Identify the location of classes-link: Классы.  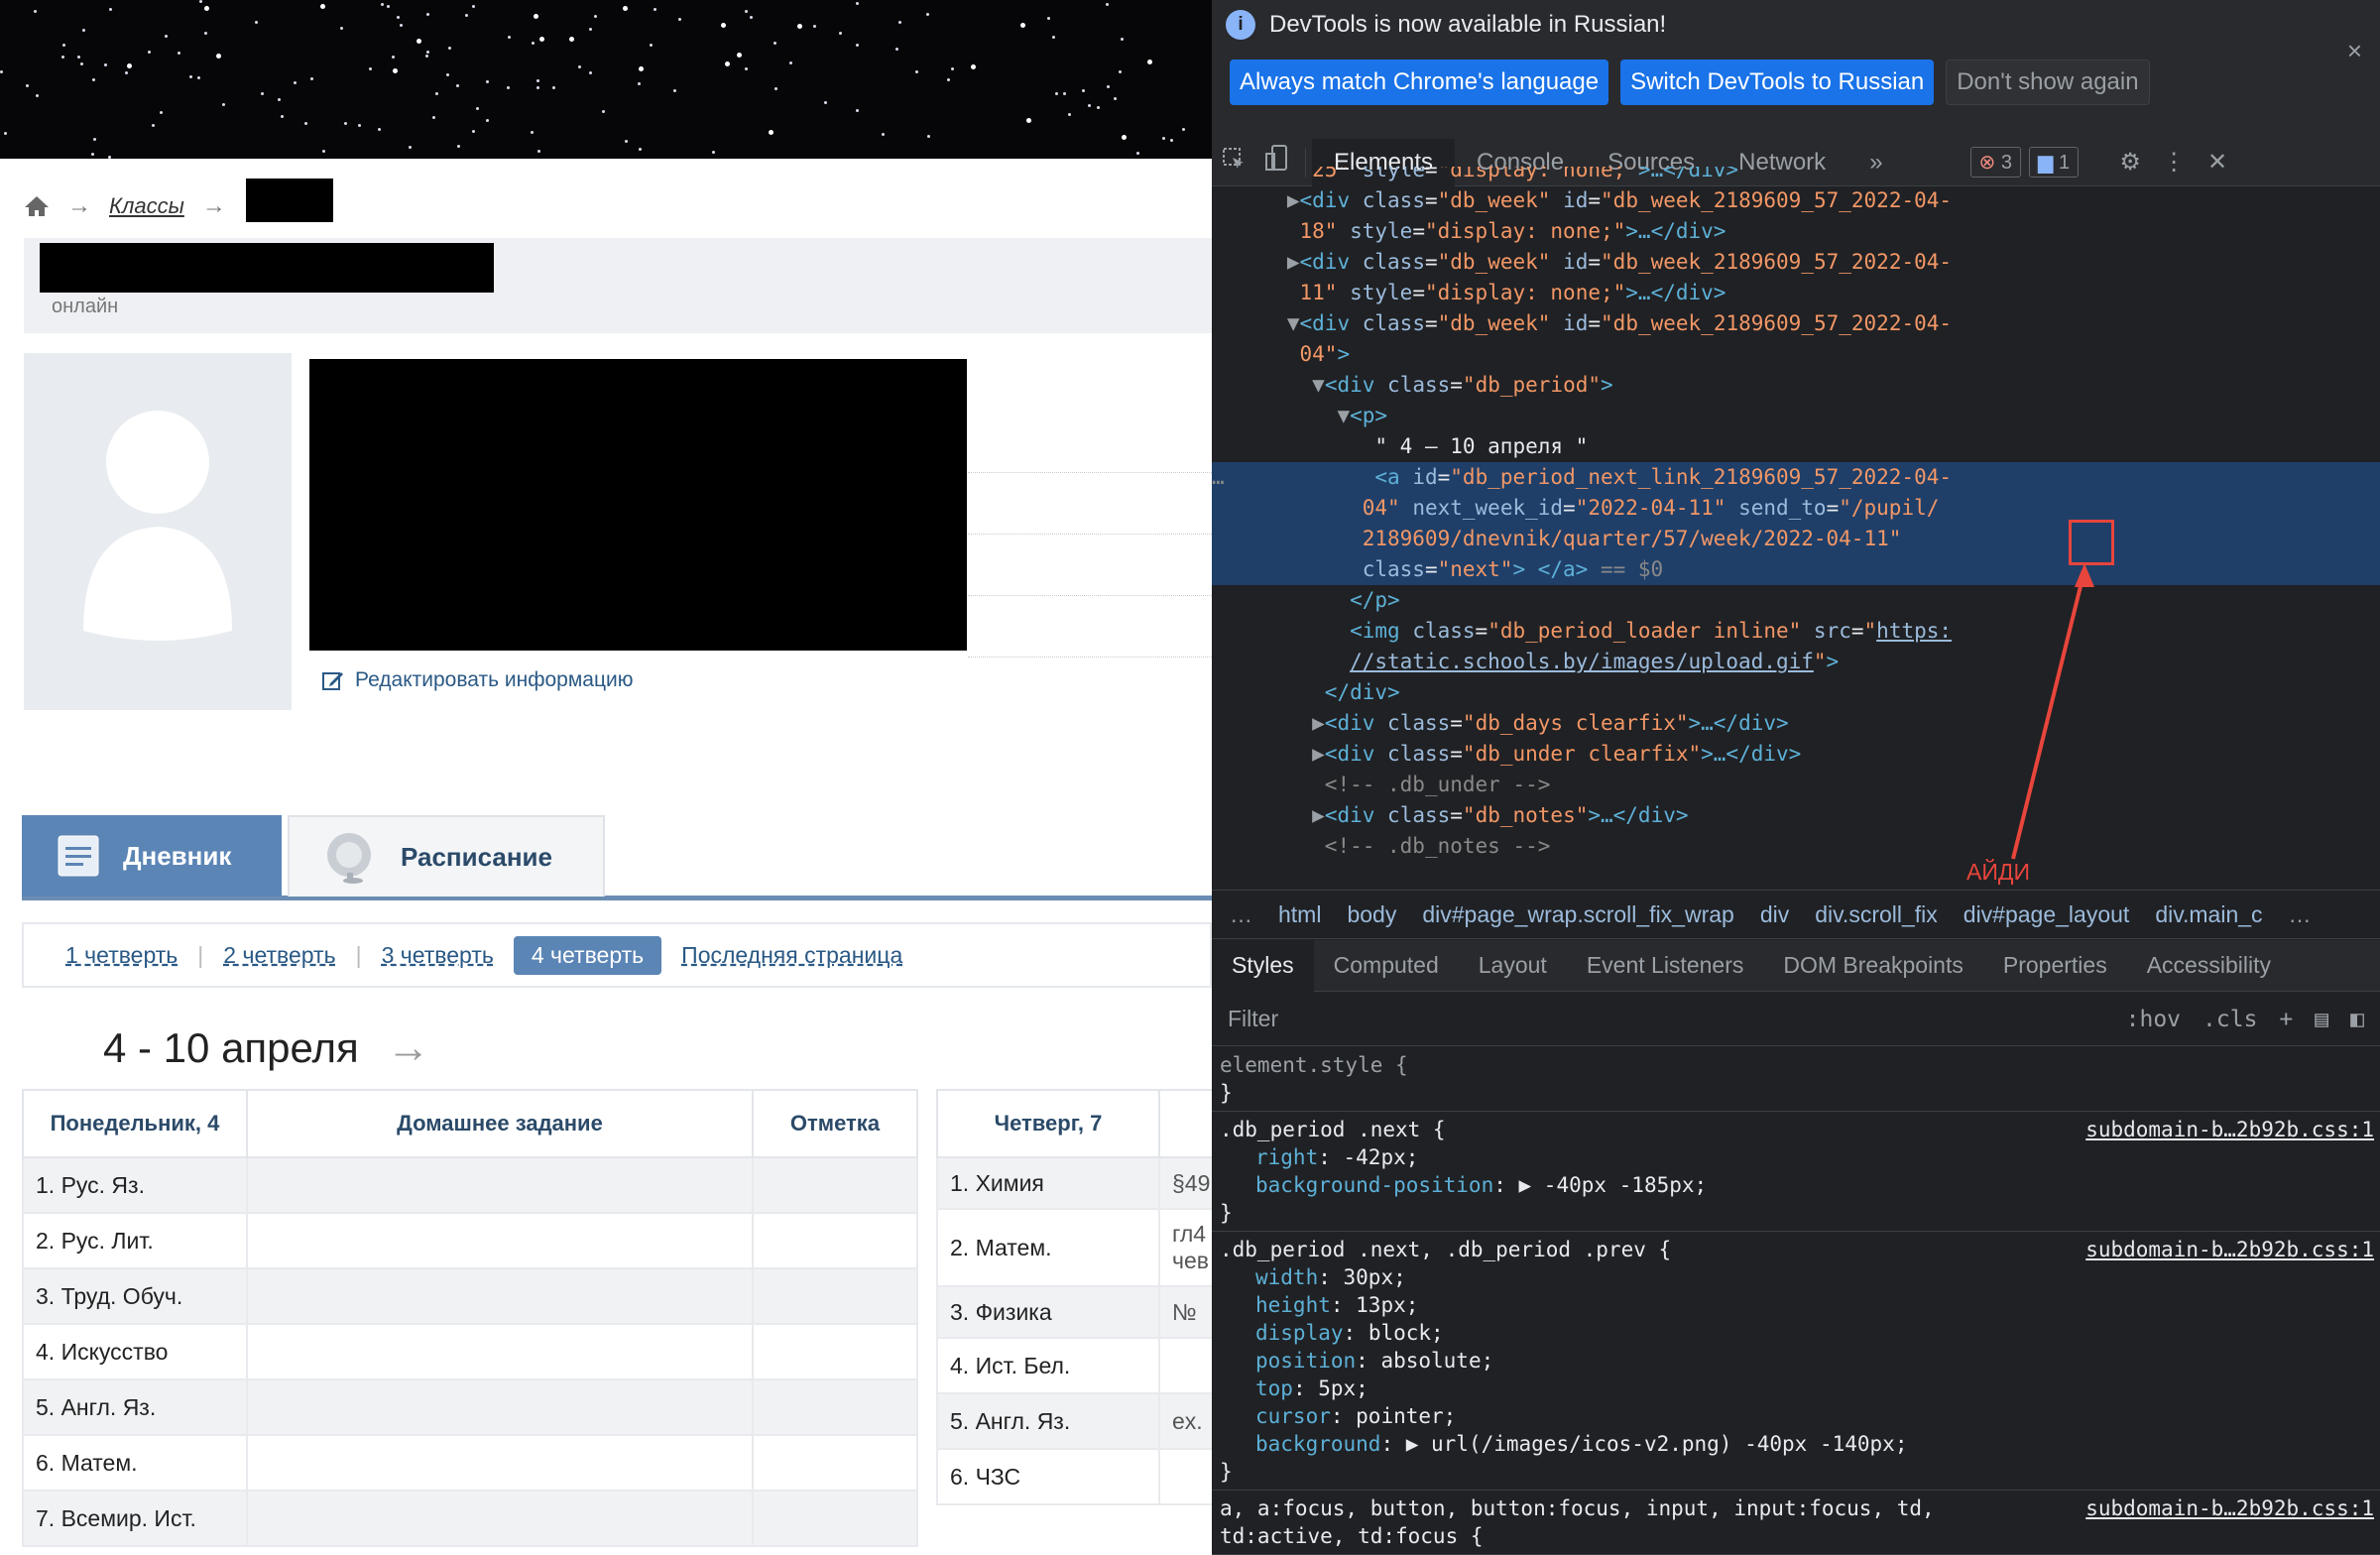
(146, 206).